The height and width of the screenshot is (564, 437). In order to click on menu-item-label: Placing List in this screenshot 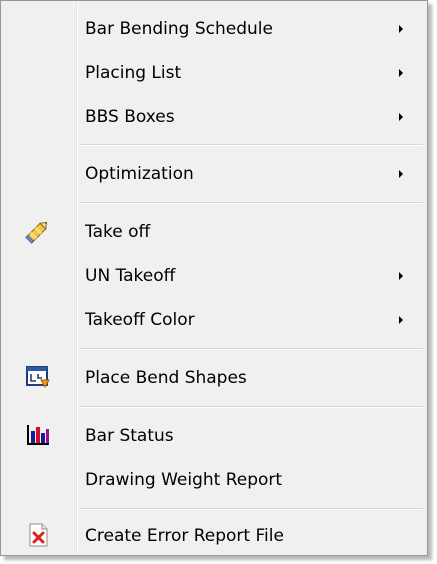, I will do `click(133, 73)`.